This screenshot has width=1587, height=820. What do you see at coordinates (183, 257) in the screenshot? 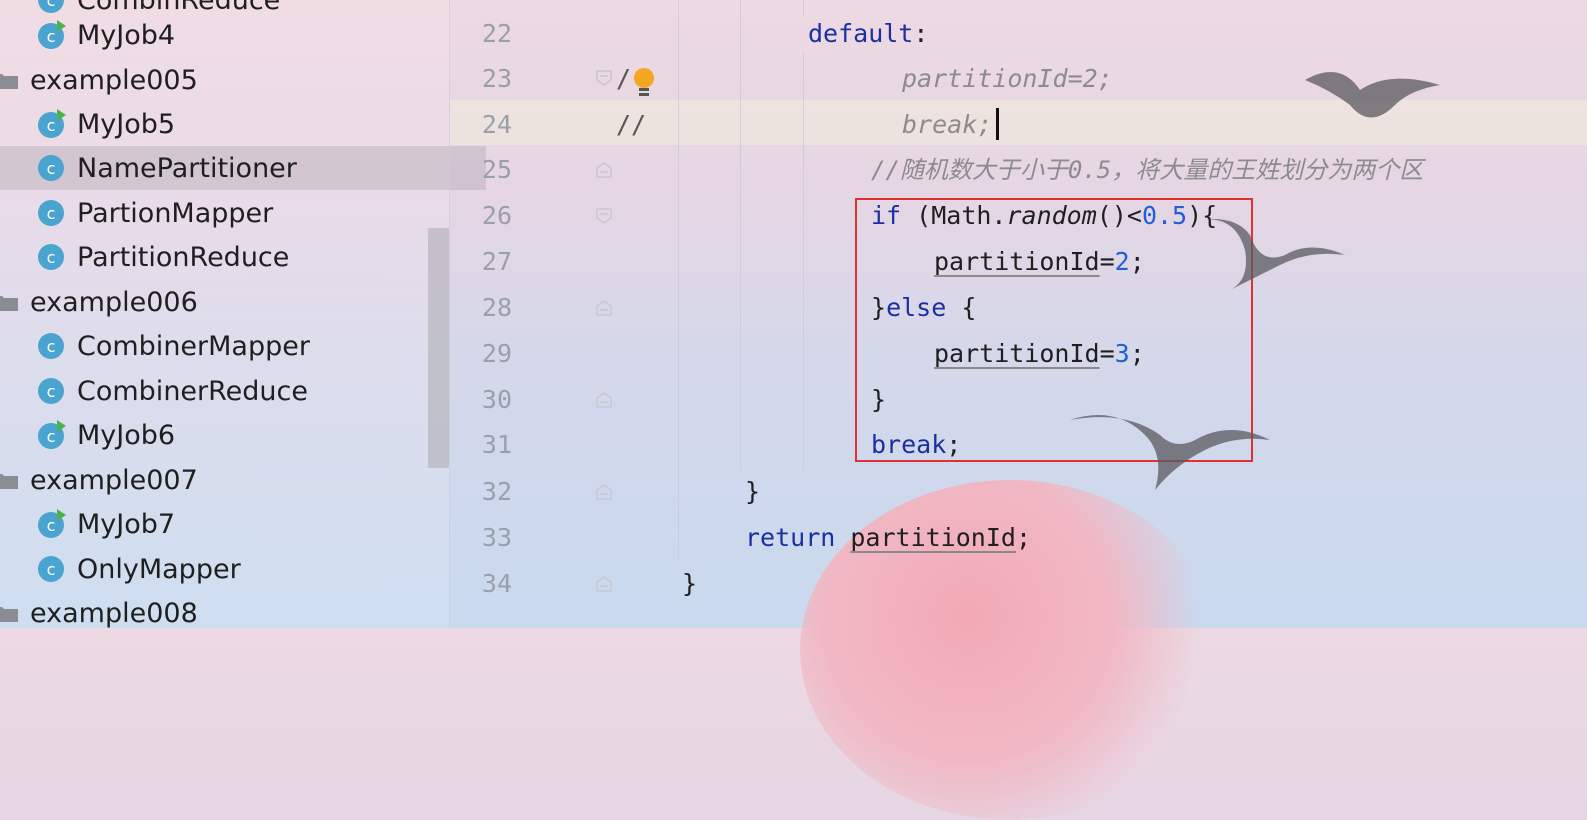
I see `tree-item-label: PartitionReduce` at bounding box center [183, 257].